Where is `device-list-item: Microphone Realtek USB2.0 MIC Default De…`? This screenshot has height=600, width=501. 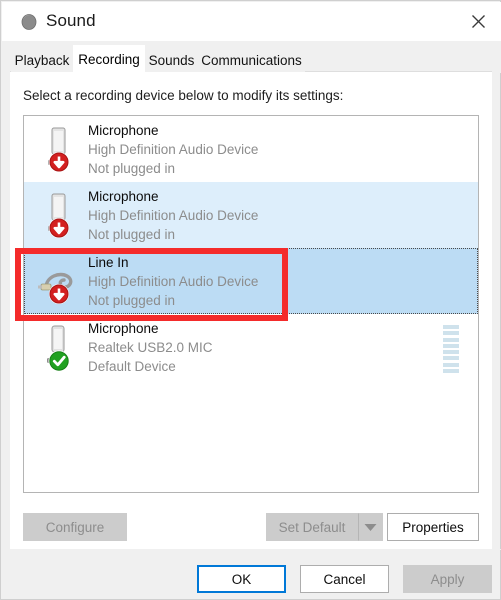 device-list-item: Microphone Realtek USB2.0 MIC Default De… is located at coordinates (251, 347).